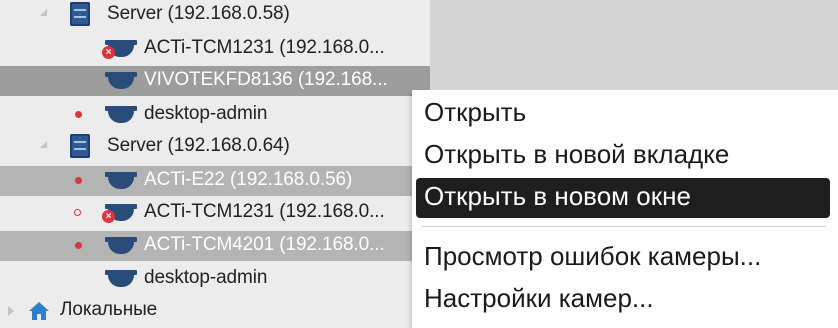 The height and width of the screenshot is (328, 838). I want to click on menu-item-label: Открыть в новом окне, so click(557, 196).